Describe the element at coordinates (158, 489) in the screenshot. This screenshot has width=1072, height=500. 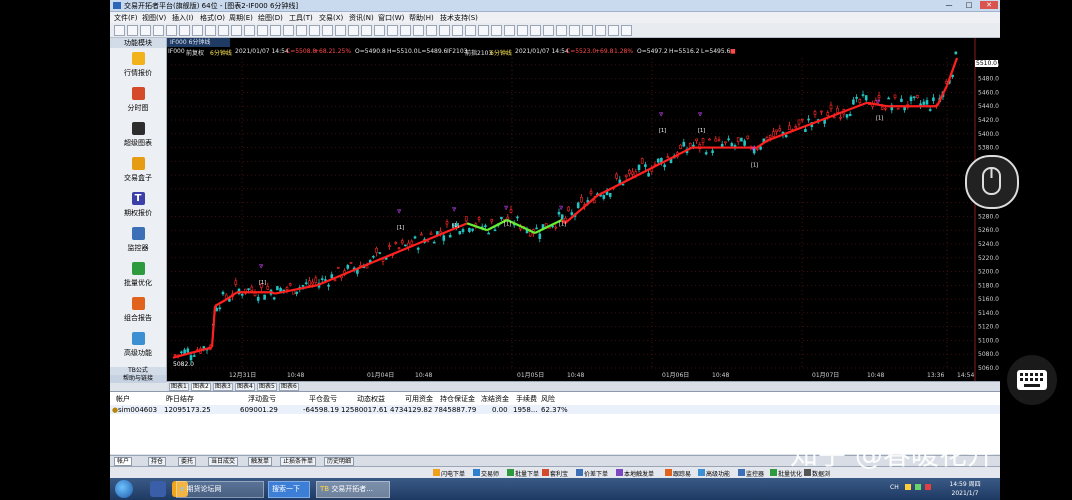
I see `explorer-icon` at that location.